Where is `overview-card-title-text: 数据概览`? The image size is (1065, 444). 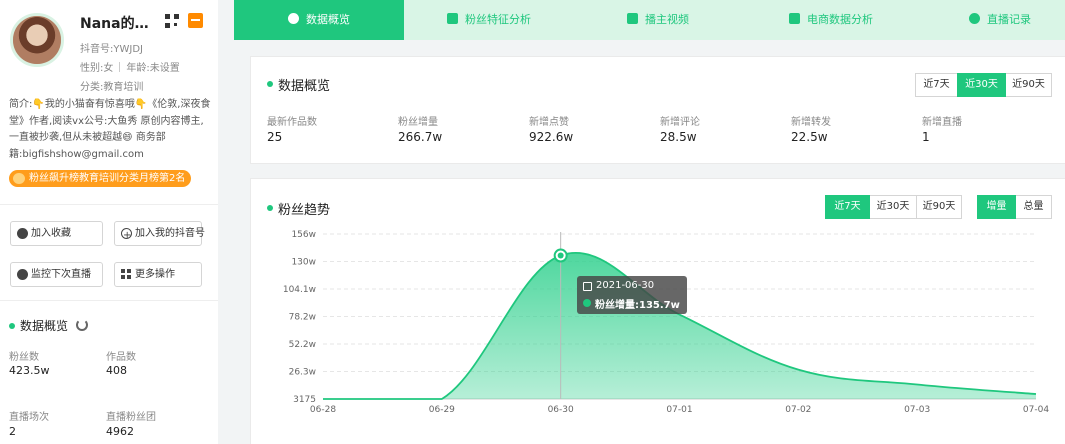
overview-card-title-text: 数据概览 is located at coordinates (304, 86).